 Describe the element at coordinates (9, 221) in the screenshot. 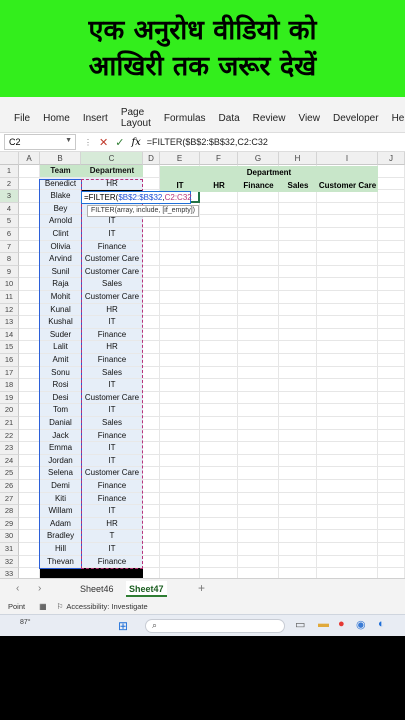

I see `row-header: 5` at that location.